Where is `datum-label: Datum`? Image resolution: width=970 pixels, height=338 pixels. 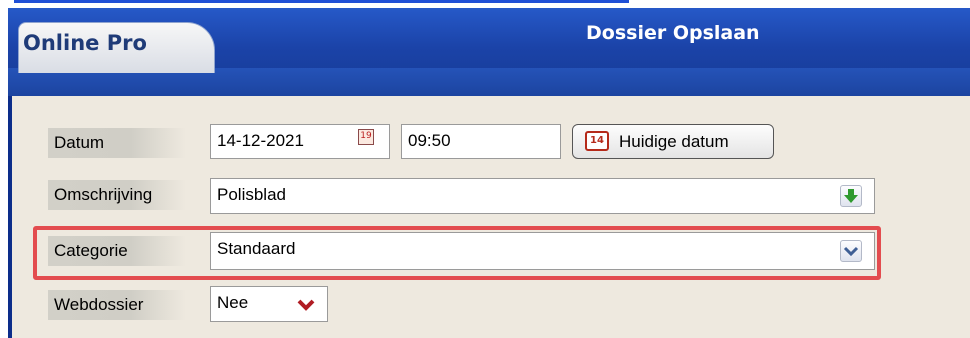
datum-label: Datum is located at coordinates (117, 143).